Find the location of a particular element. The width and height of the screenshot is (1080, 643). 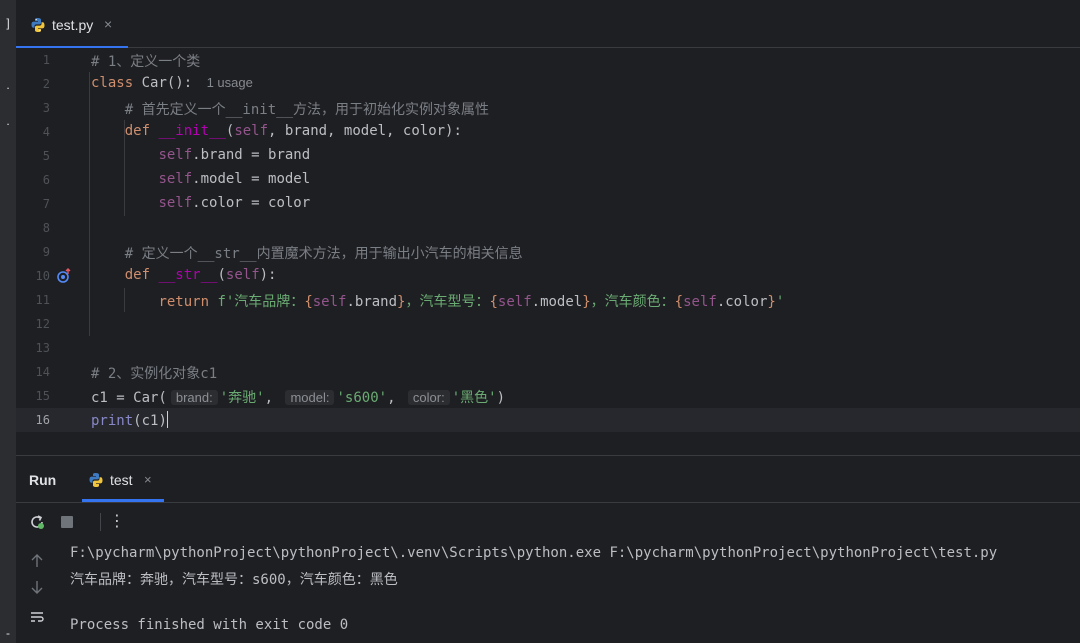

code-line-1: 1 # 1、定义一个类 is located at coordinates (548, 60).